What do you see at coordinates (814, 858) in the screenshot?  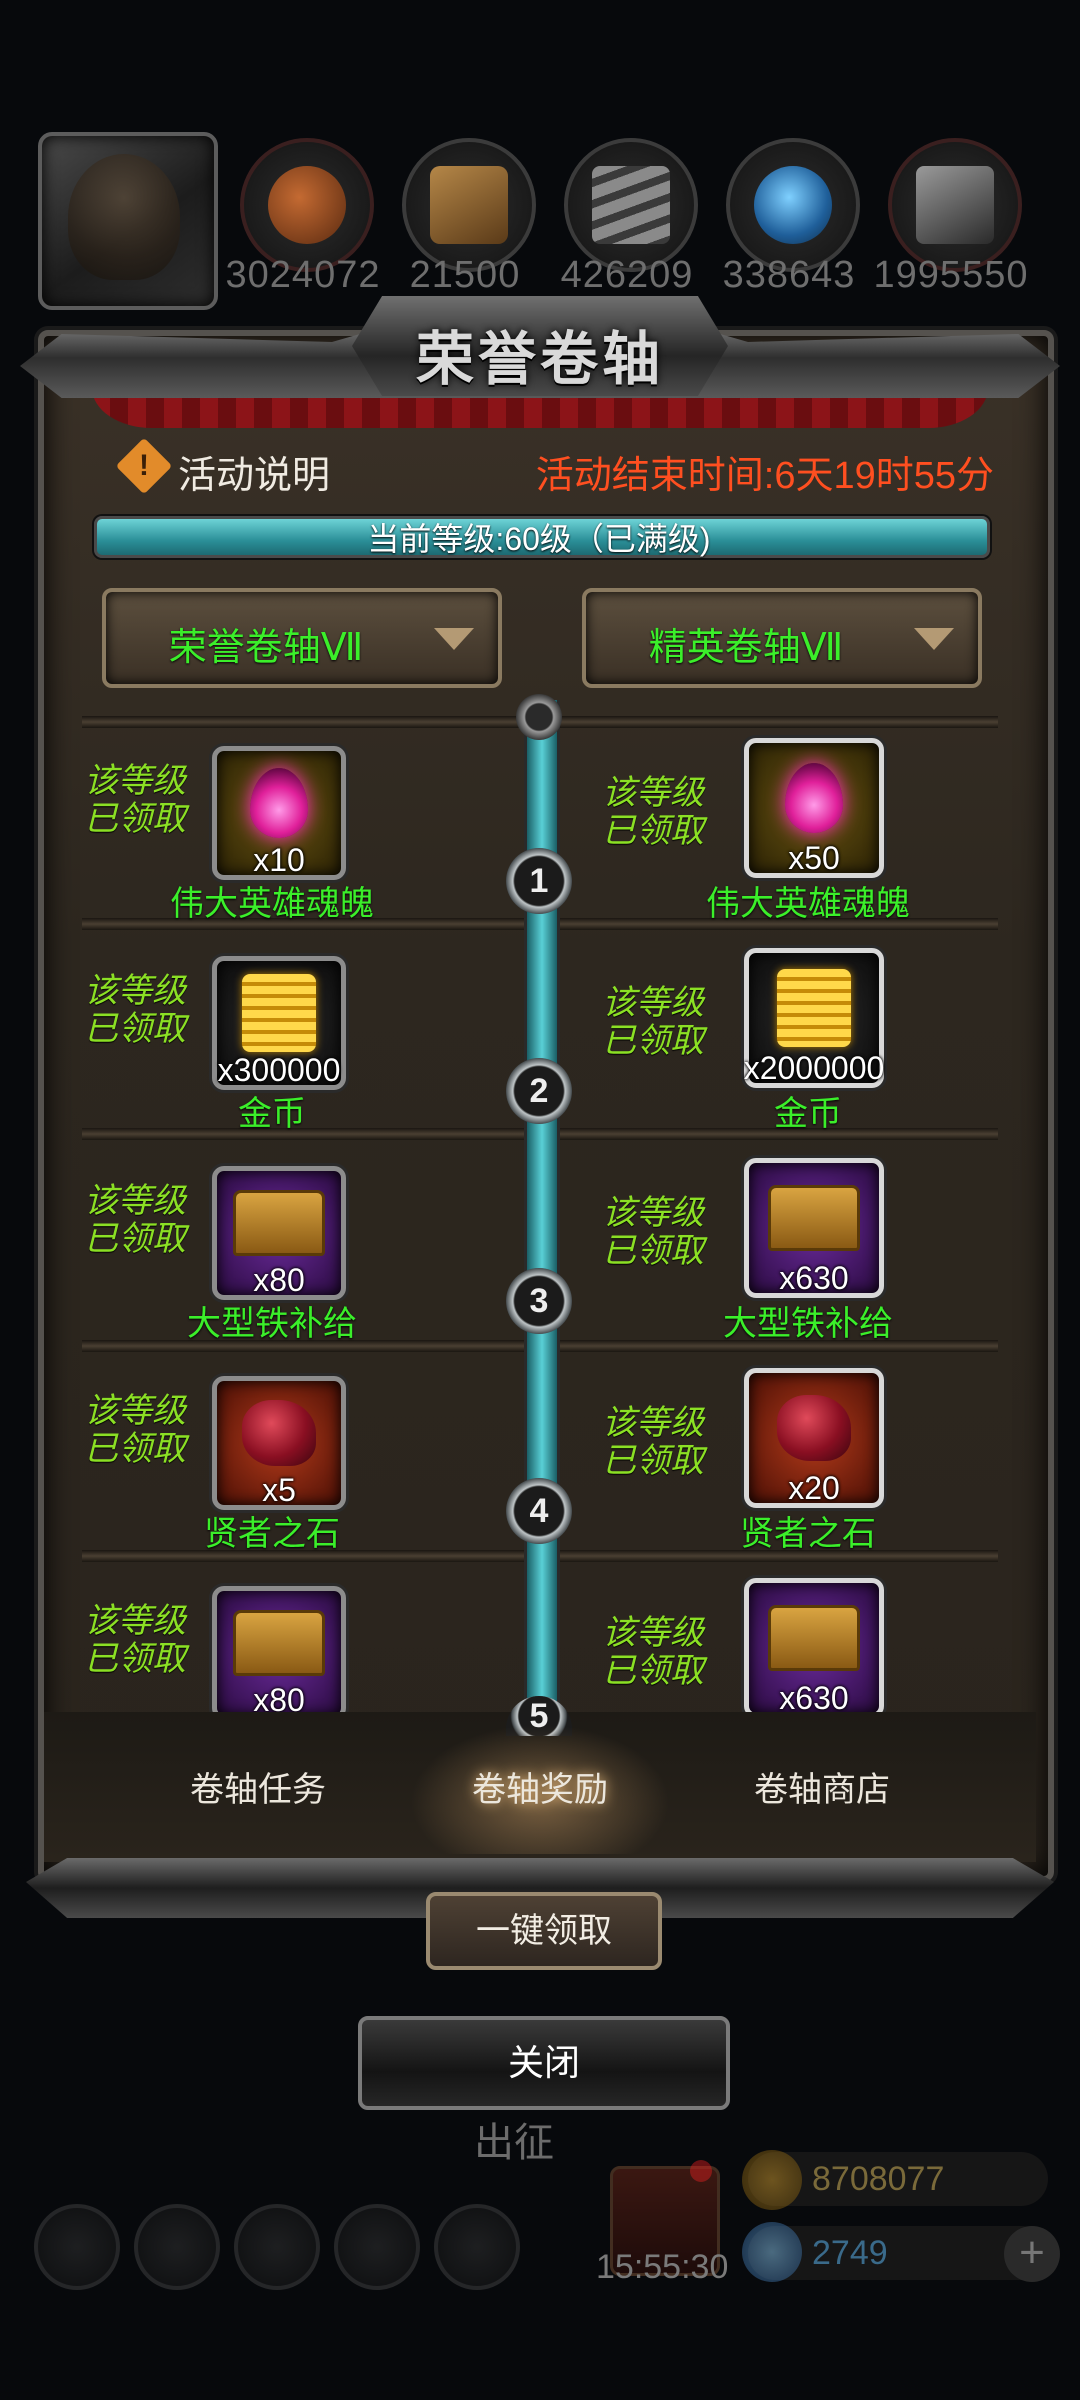 I see `reward-quantity: x50` at bounding box center [814, 858].